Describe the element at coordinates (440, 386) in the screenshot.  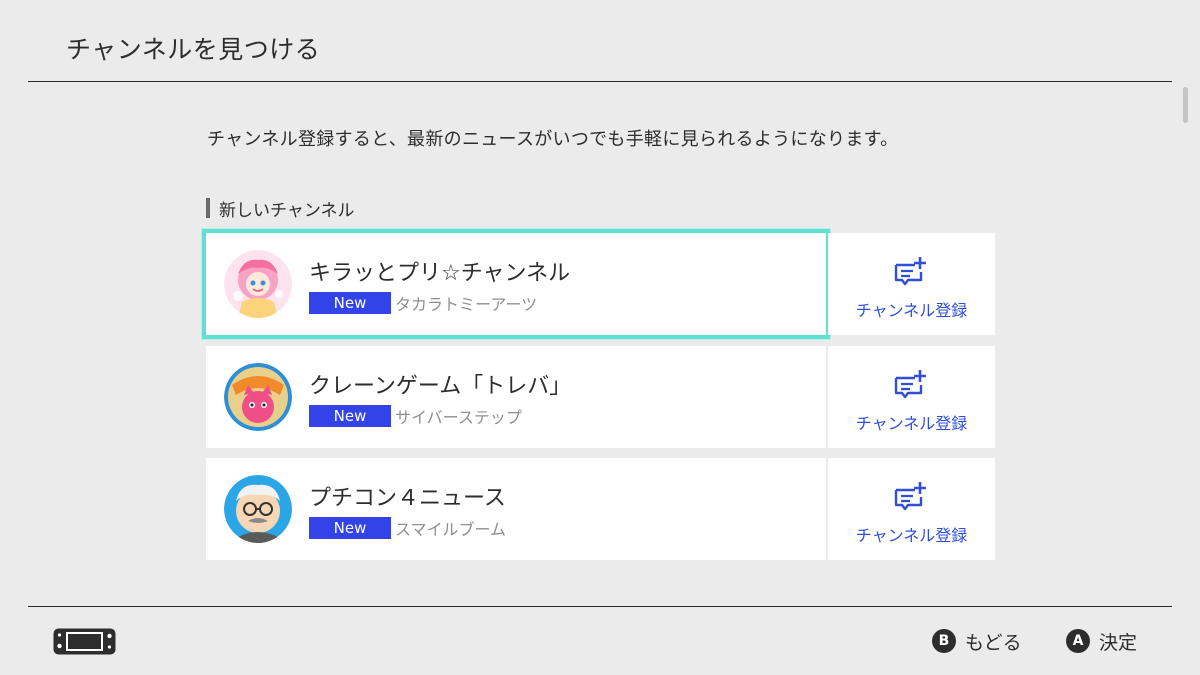
I see `channel-name: クレーンゲーム「トレバ」` at that location.